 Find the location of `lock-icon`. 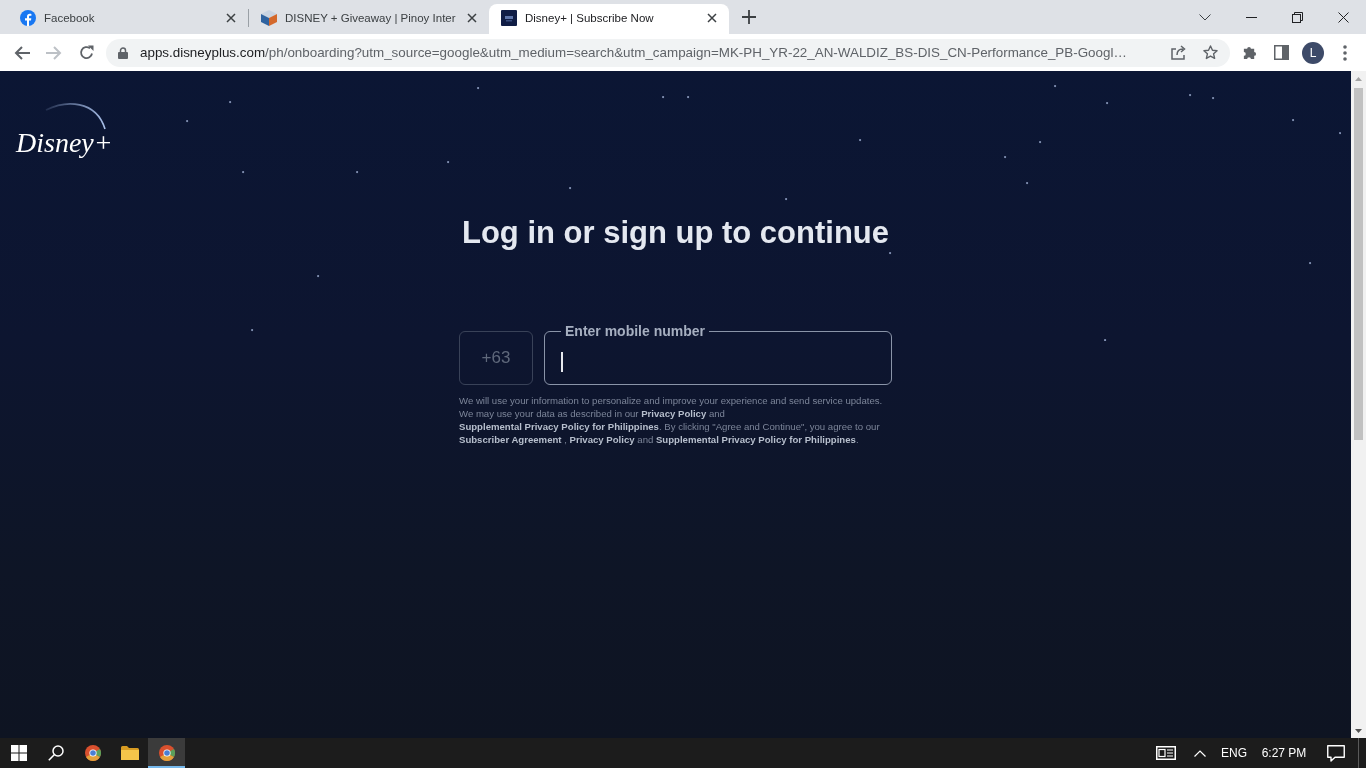

lock-icon is located at coordinates (123, 52).